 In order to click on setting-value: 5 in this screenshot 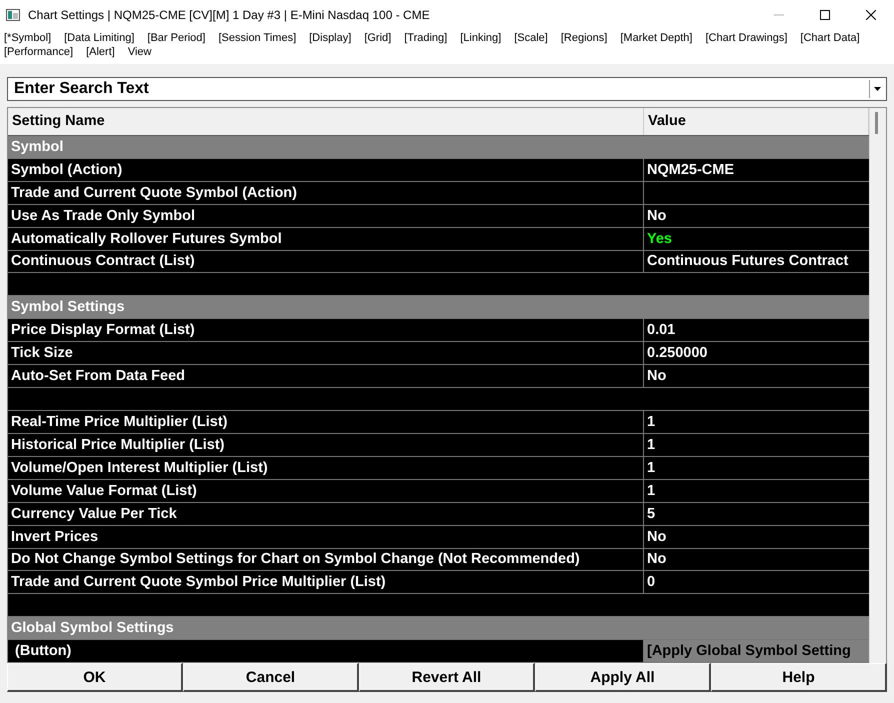, I will do `click(651, 514)`.